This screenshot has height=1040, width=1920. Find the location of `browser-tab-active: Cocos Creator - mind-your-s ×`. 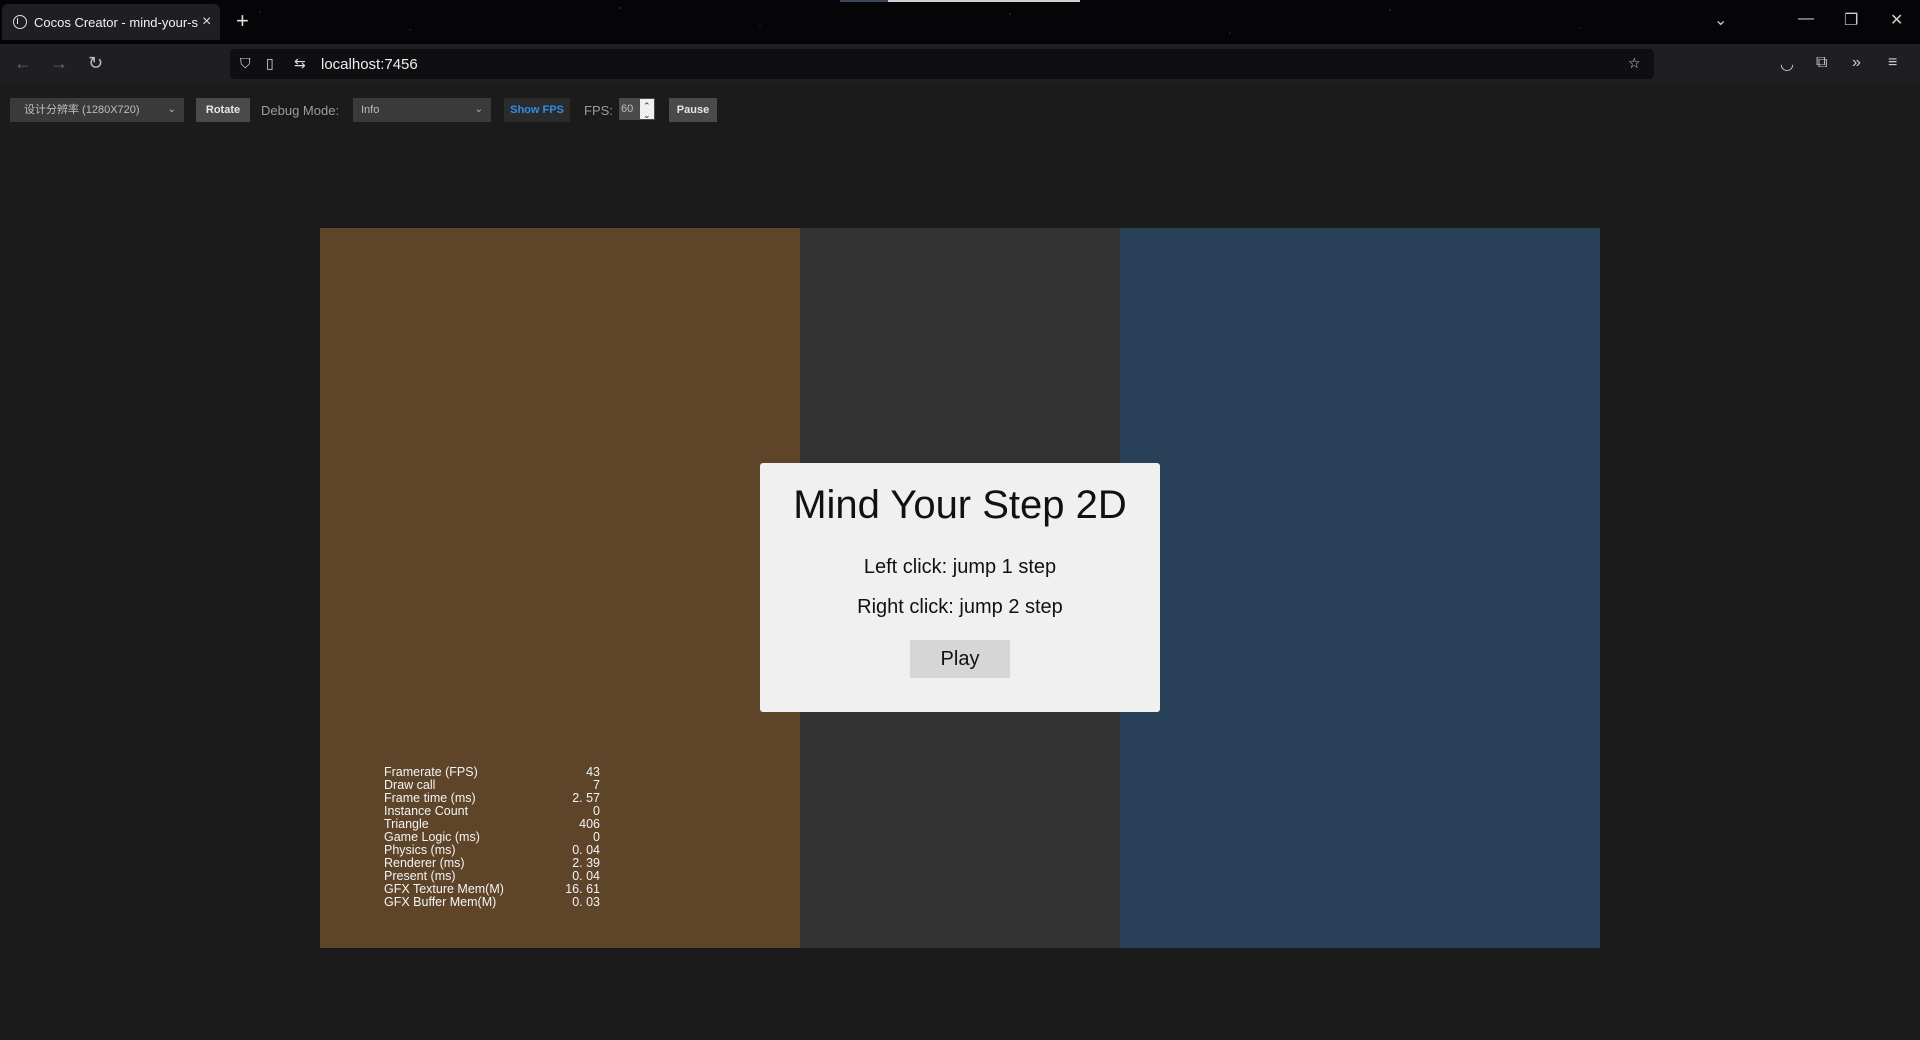

browser-tab-active: Cocos Creator - mind-your-s × is located at coordinates (111, 22).